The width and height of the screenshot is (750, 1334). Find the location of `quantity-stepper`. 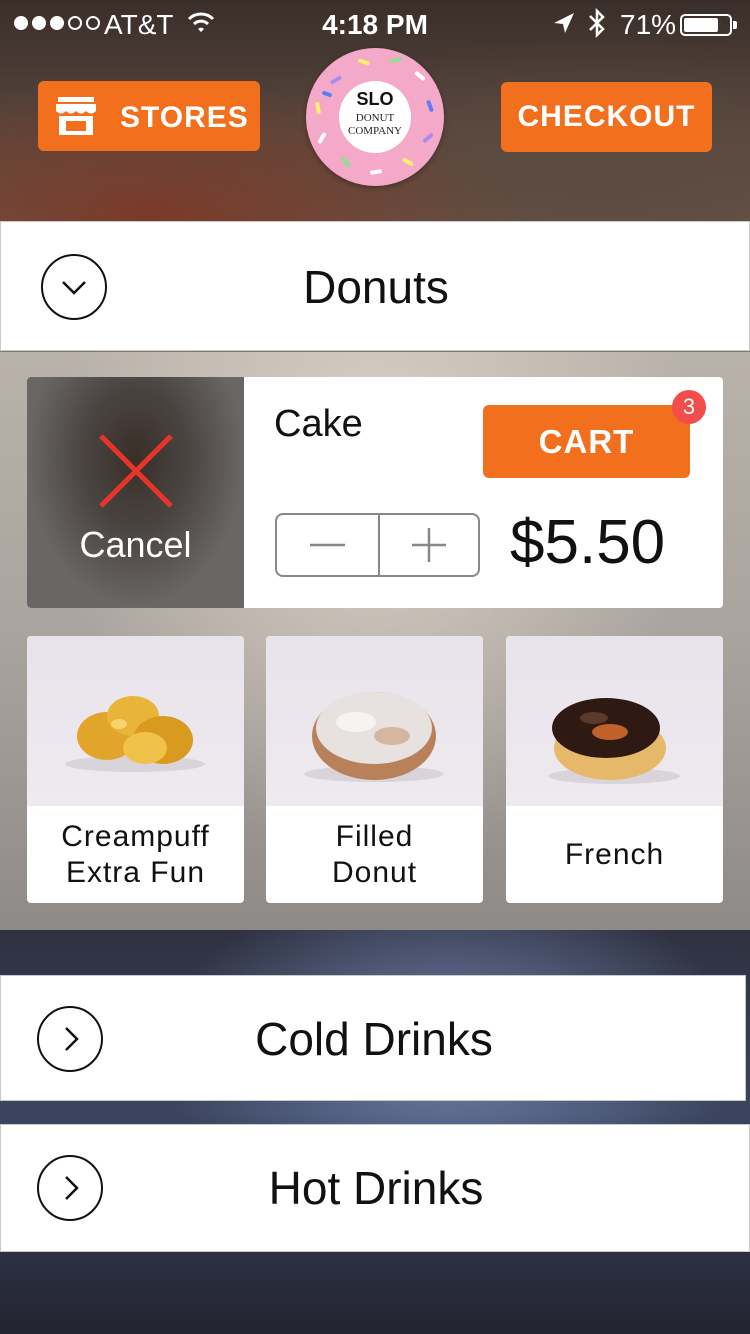

quantity-stepper is located at coordinates (377, 545).